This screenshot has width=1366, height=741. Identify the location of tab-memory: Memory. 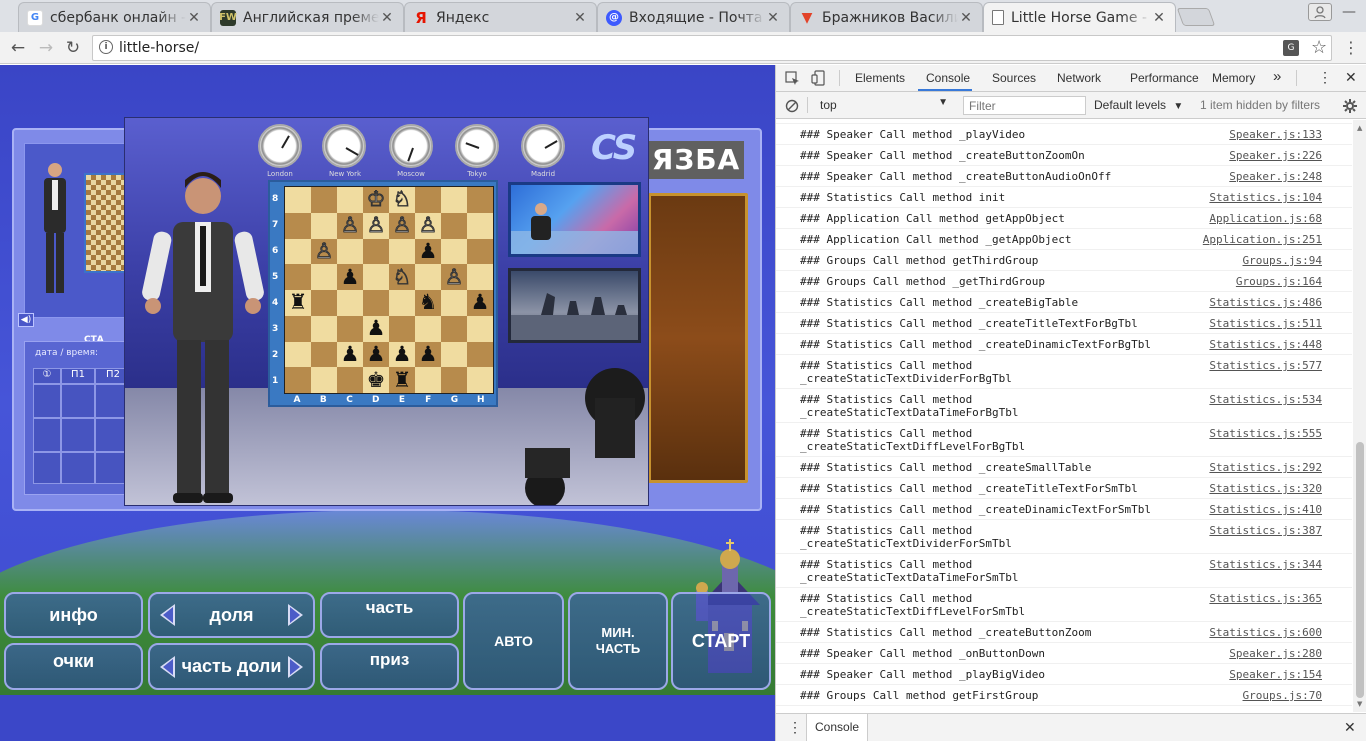
(1233, 78).